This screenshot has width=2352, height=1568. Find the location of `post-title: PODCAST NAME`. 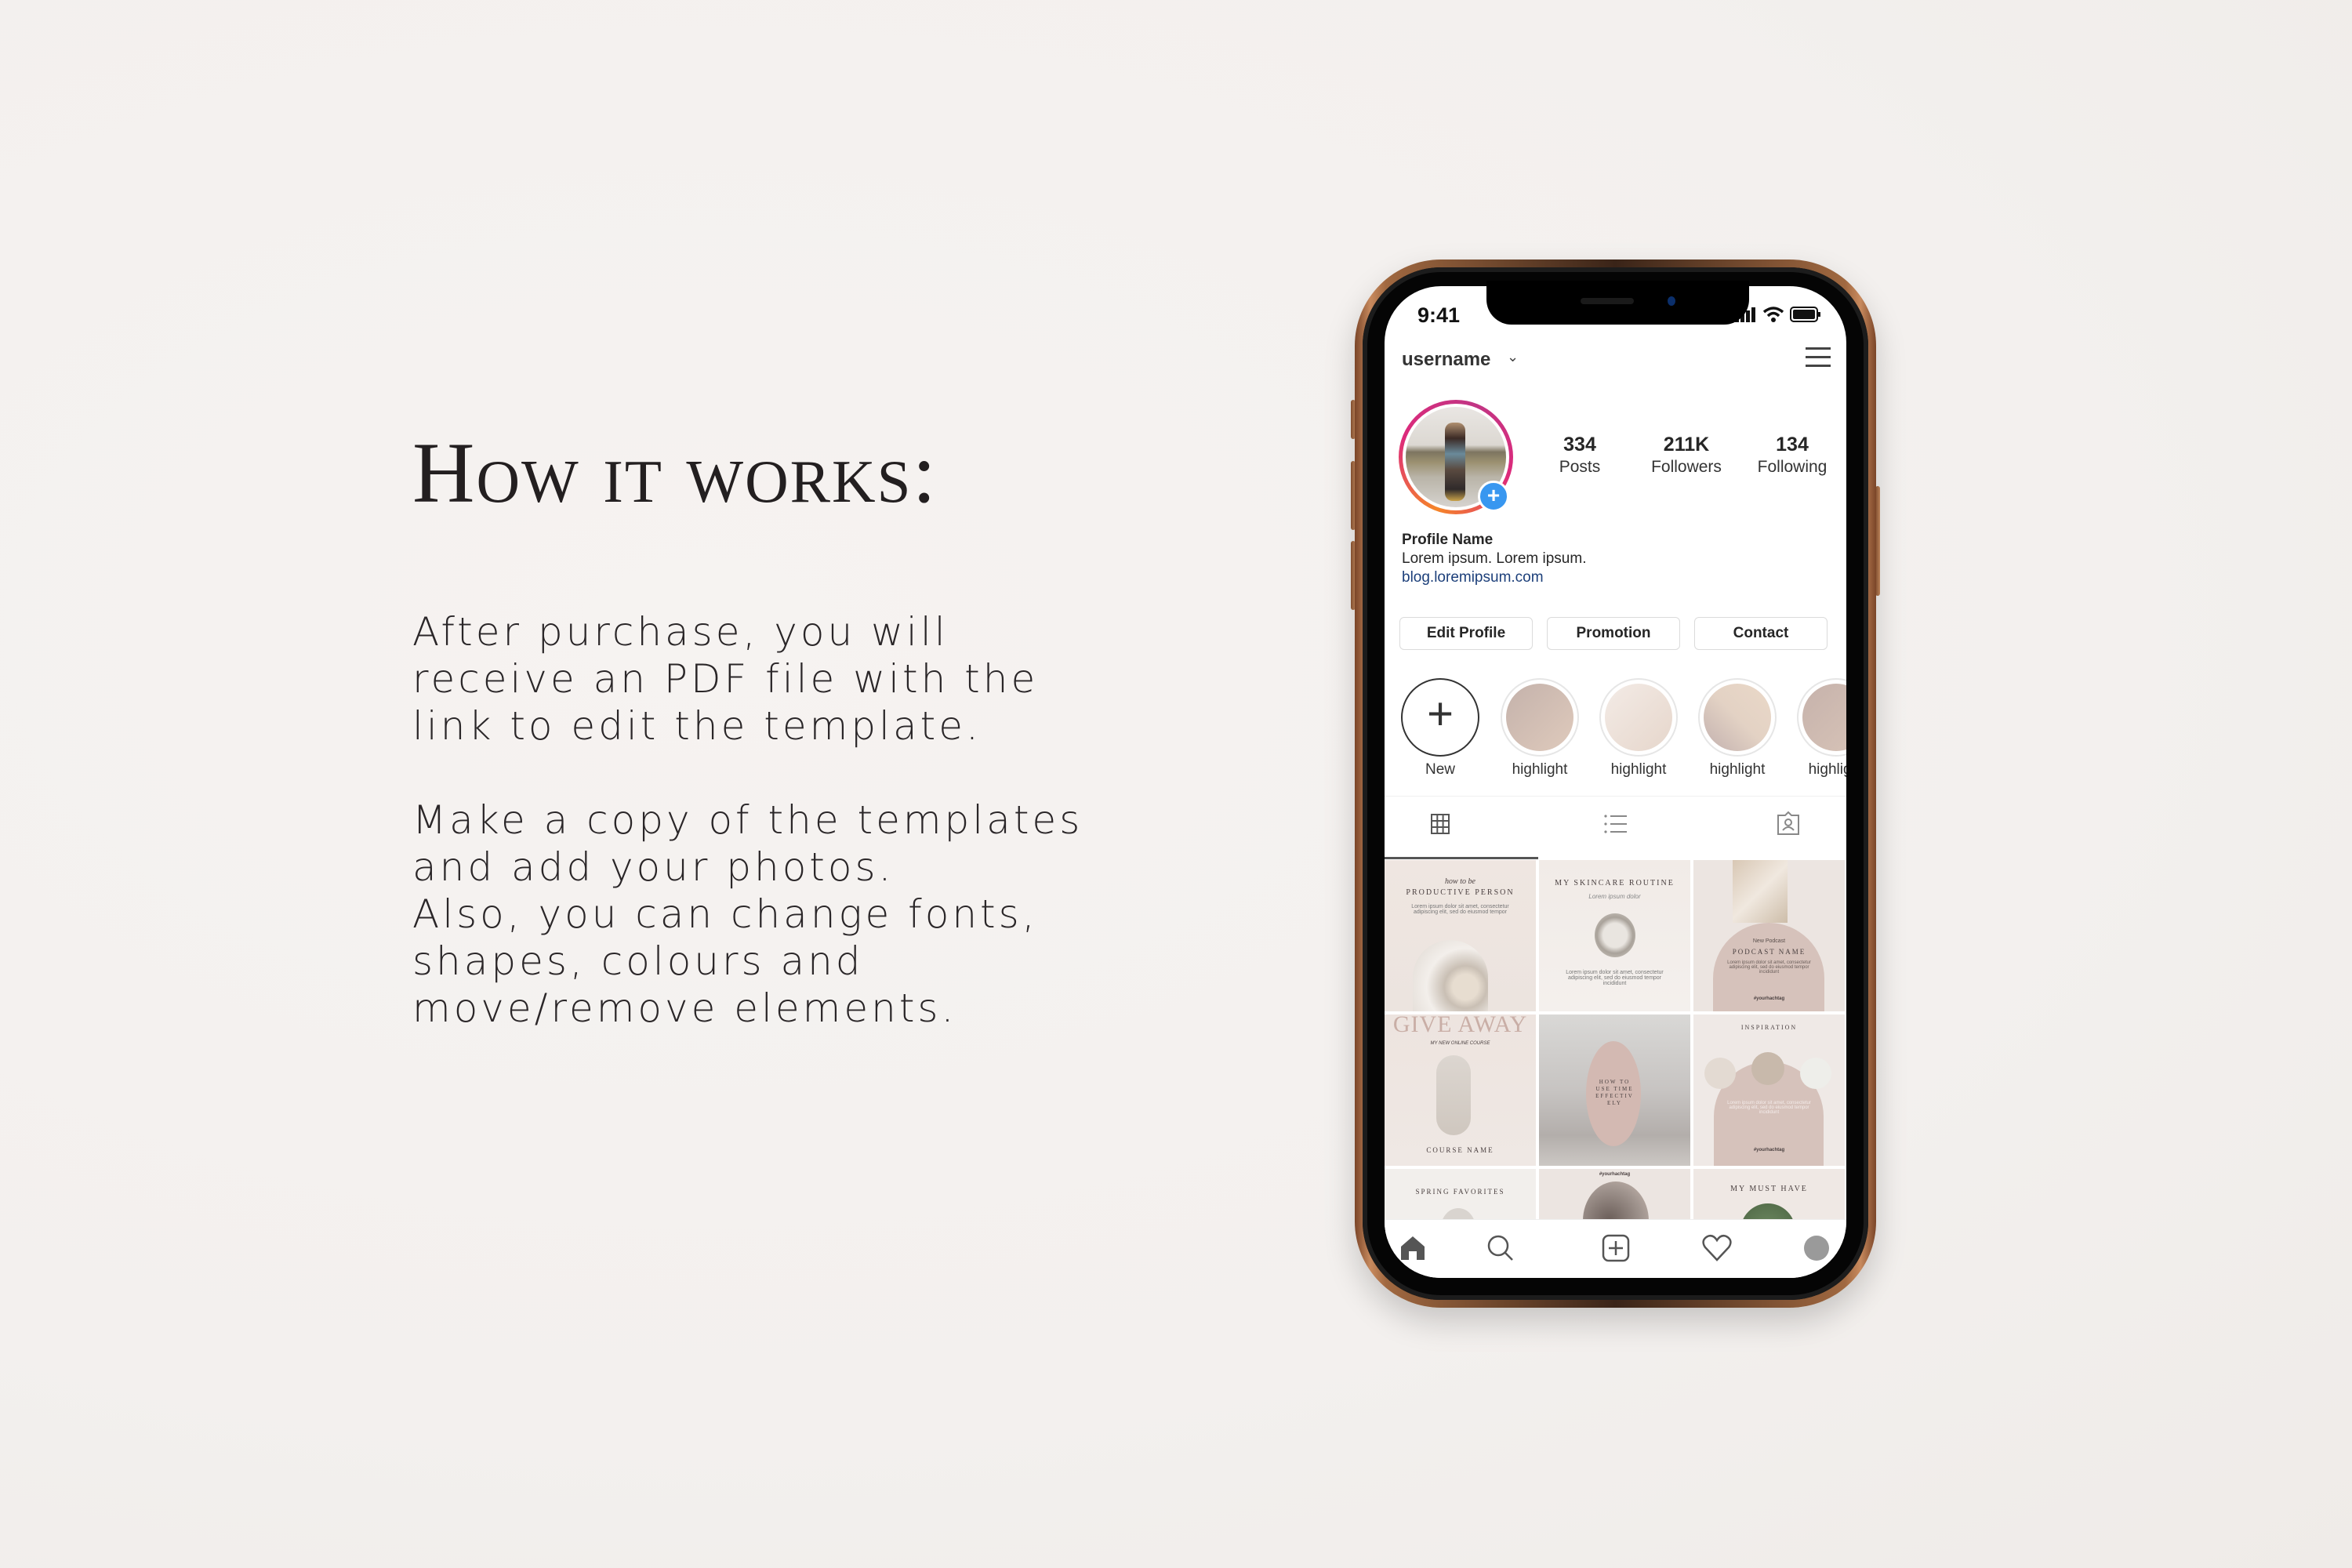

post-title: PODCAST NAME is located at coordinates (1769, 952).